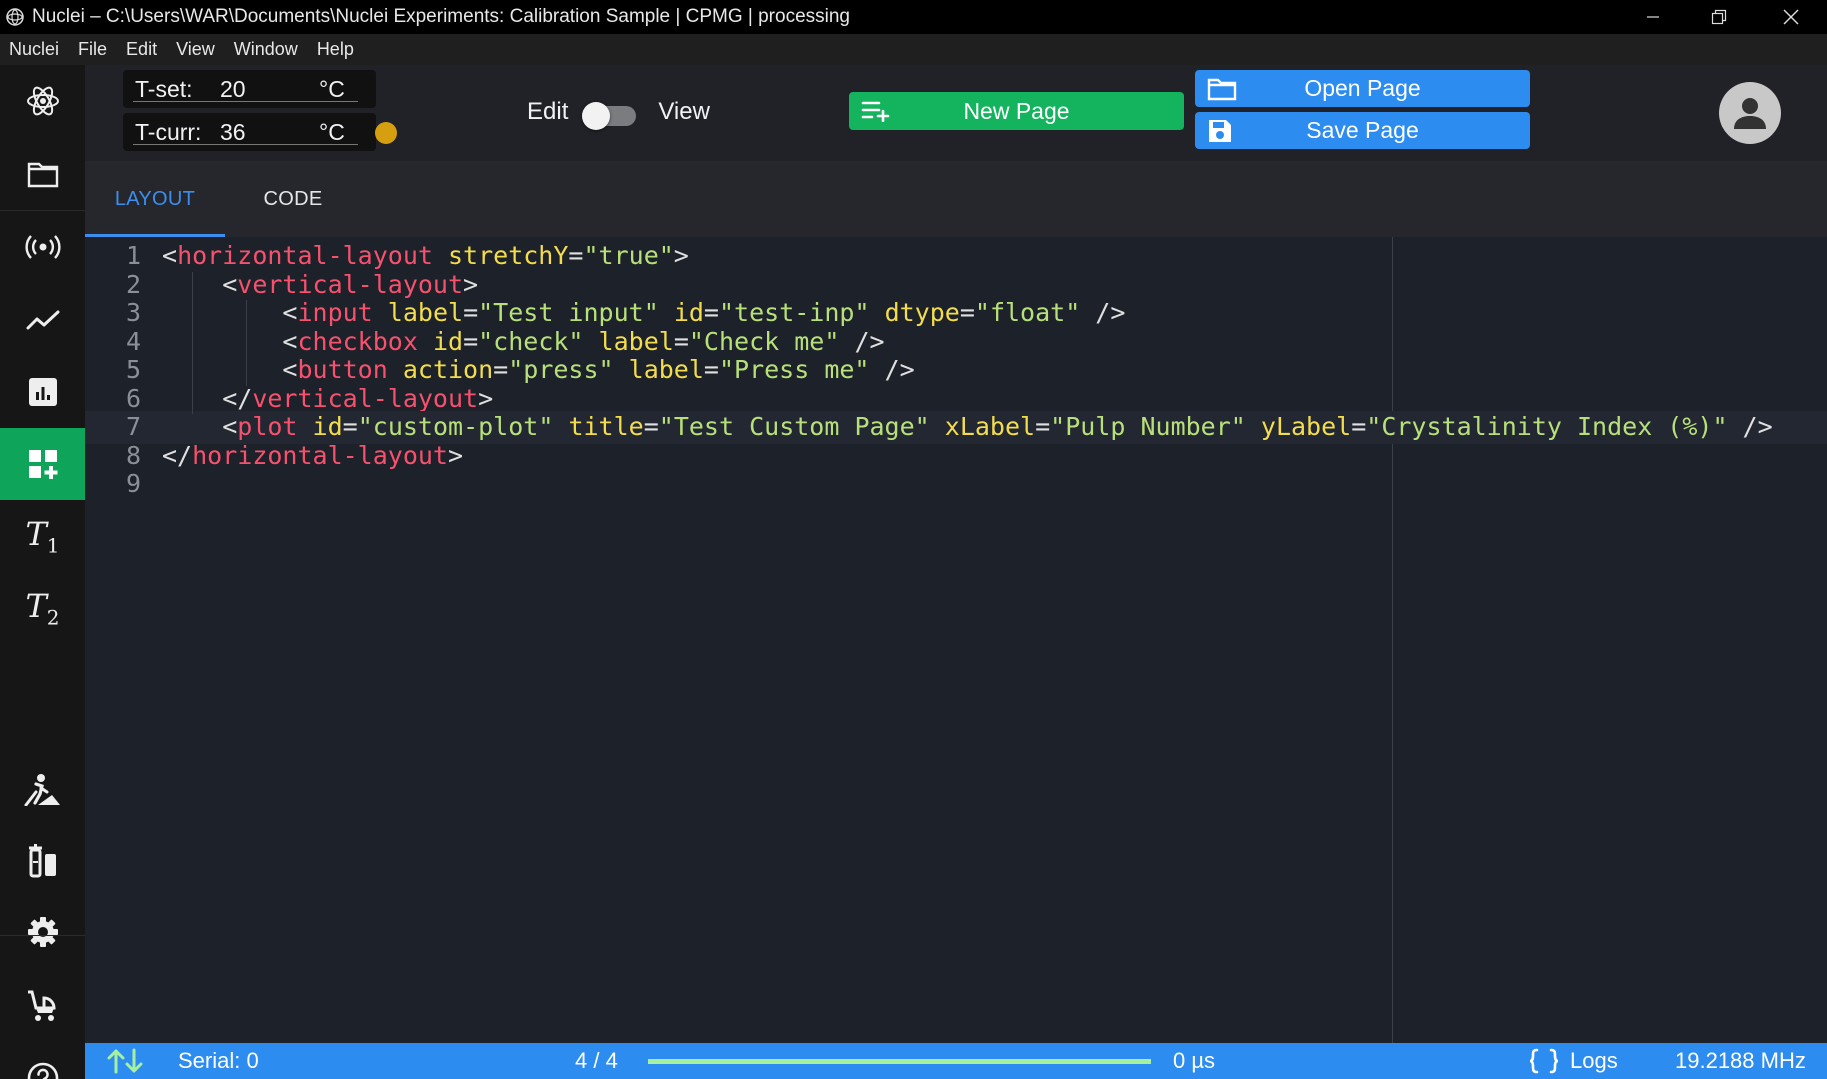 This screenshot has width=1827, height=1079. Describe the element at coordinates (249, 89) in the screenshot. I see `temperature-set-box: T-set: 20 °C` at that location.